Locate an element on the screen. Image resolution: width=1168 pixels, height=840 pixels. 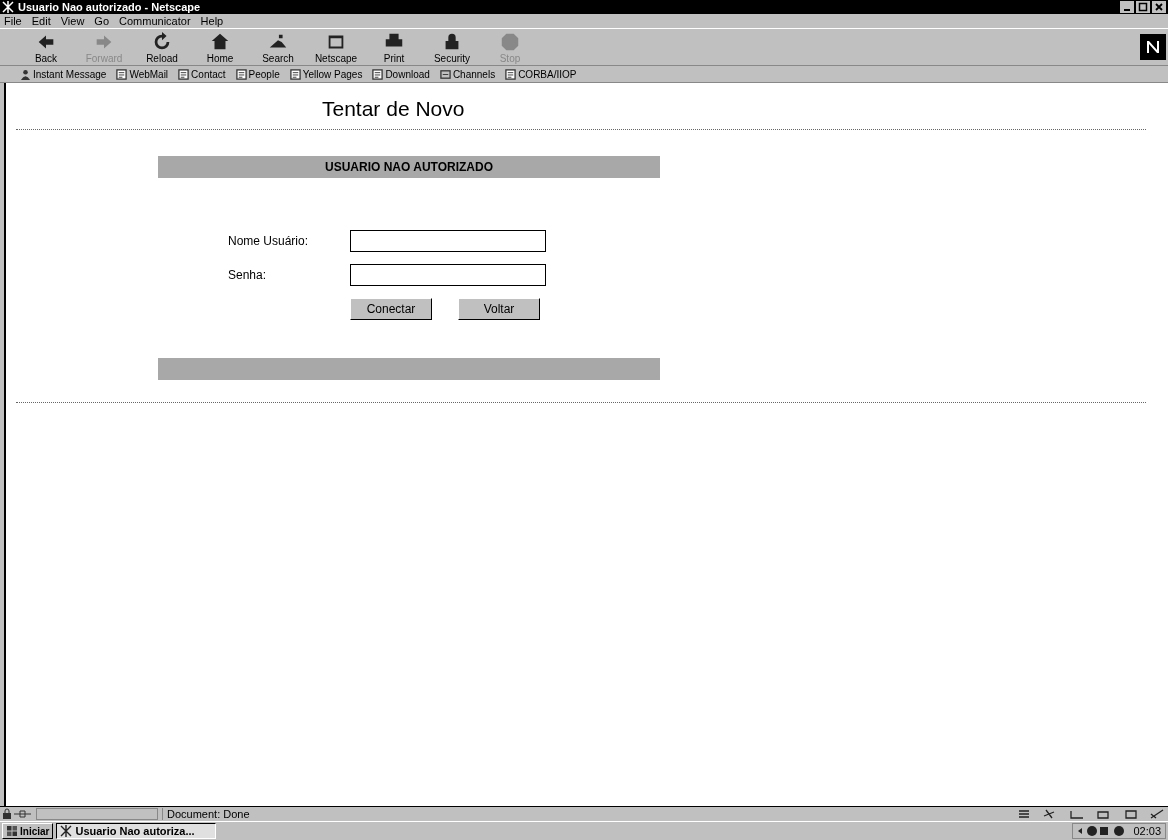
bookmark-button: Contact is located at coordinates (202, 74).